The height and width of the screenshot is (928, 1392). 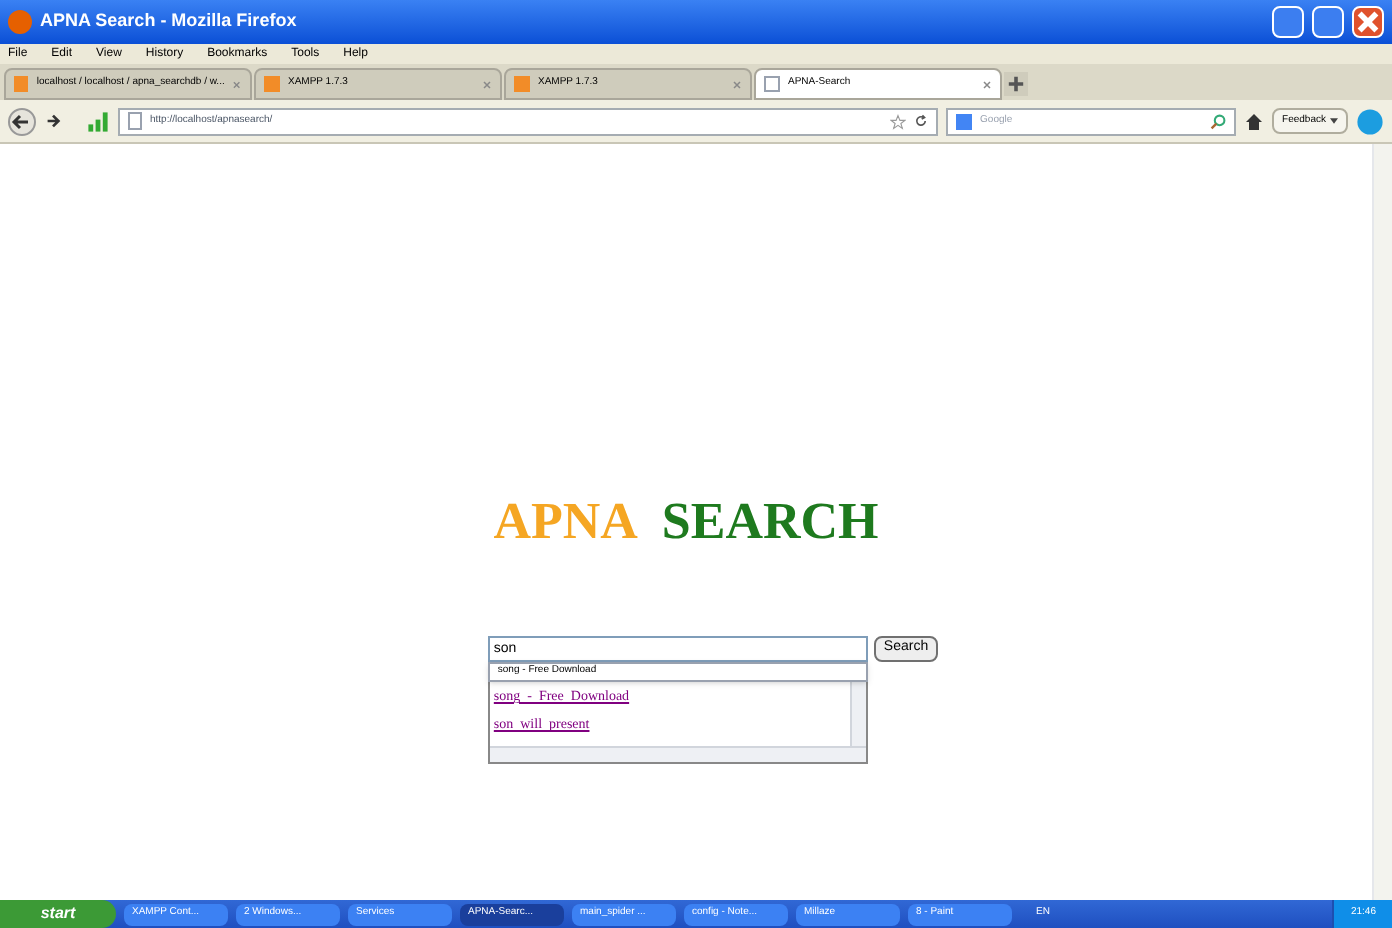 I want to click on start-button: start, so click(x=58, y=914).